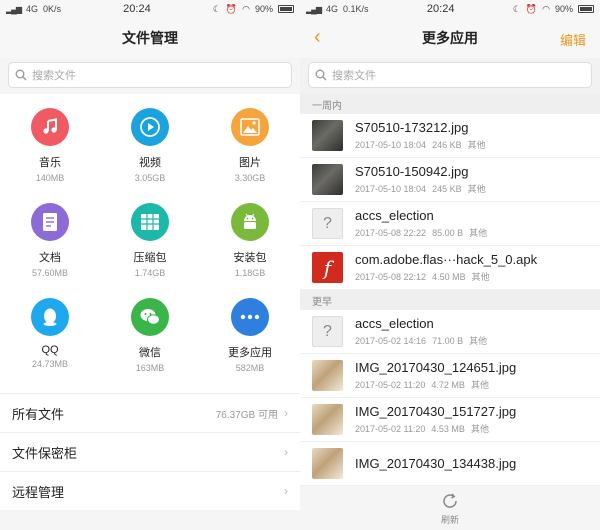 The image size is (600, 530). I want to click on file-item: ? accs_election 2017-05-08 22:22 85.00 B 其他, so click(450, 224).